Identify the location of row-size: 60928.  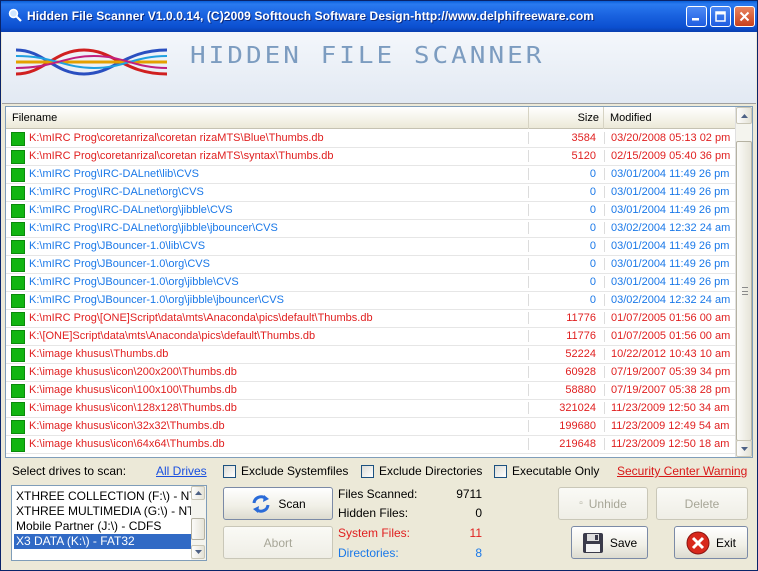
(563, 372).